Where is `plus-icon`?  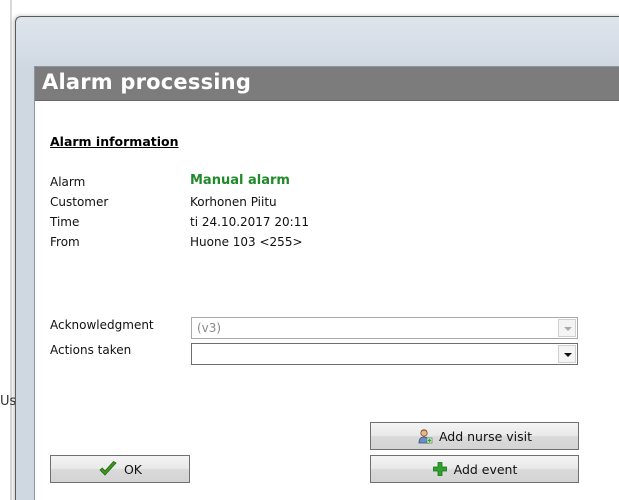 plus-icon is located at coordinates (440, 469).